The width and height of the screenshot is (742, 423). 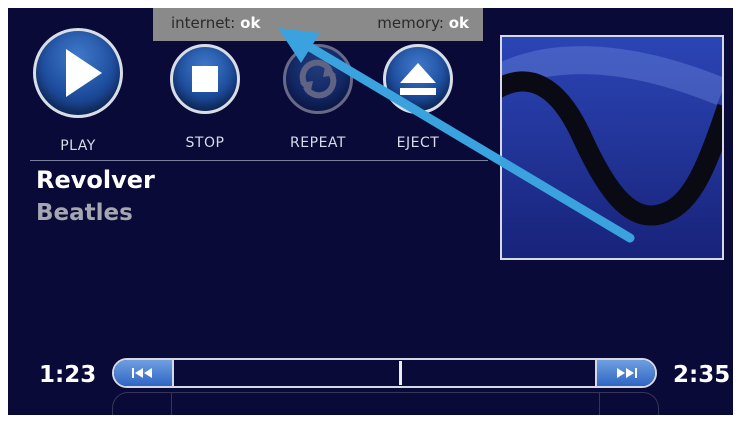 I want to click on memory-status-value: ok, so click(x=458, y=23).